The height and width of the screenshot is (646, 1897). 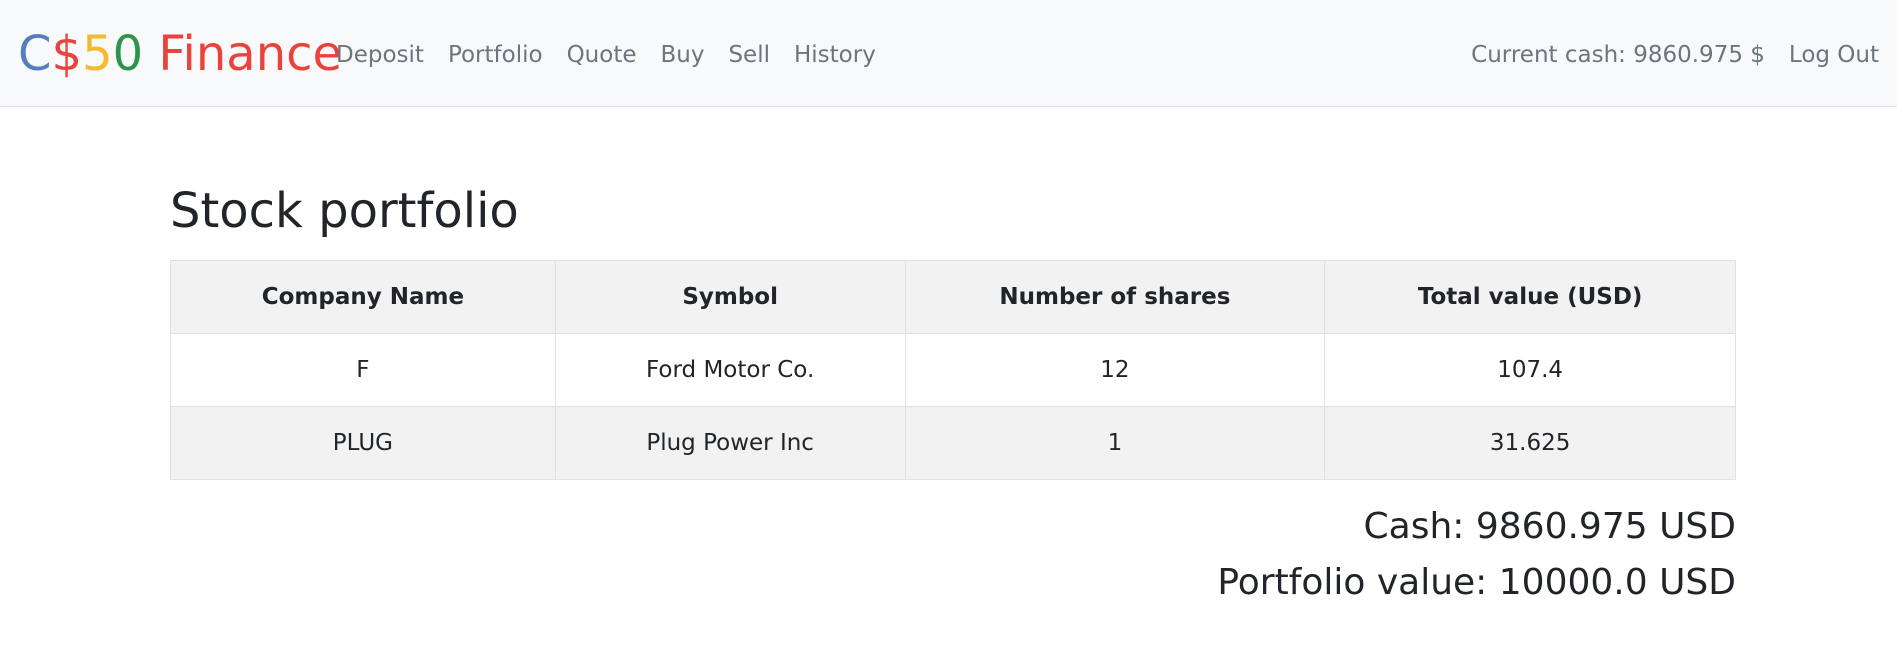 I want to click on nav-link-buy: Buy, so click(x=682, y=55).